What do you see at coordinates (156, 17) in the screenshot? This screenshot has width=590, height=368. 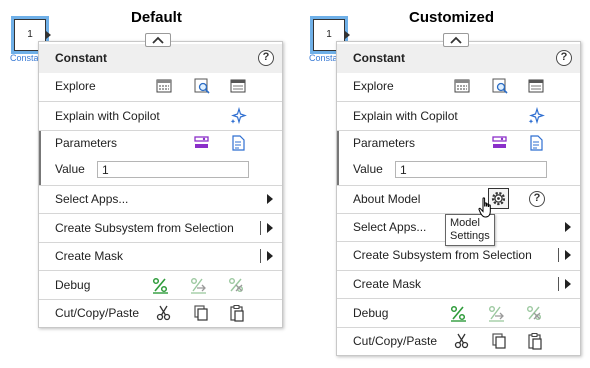 I see `default-heading: Default` at bounding box center [156, 17].